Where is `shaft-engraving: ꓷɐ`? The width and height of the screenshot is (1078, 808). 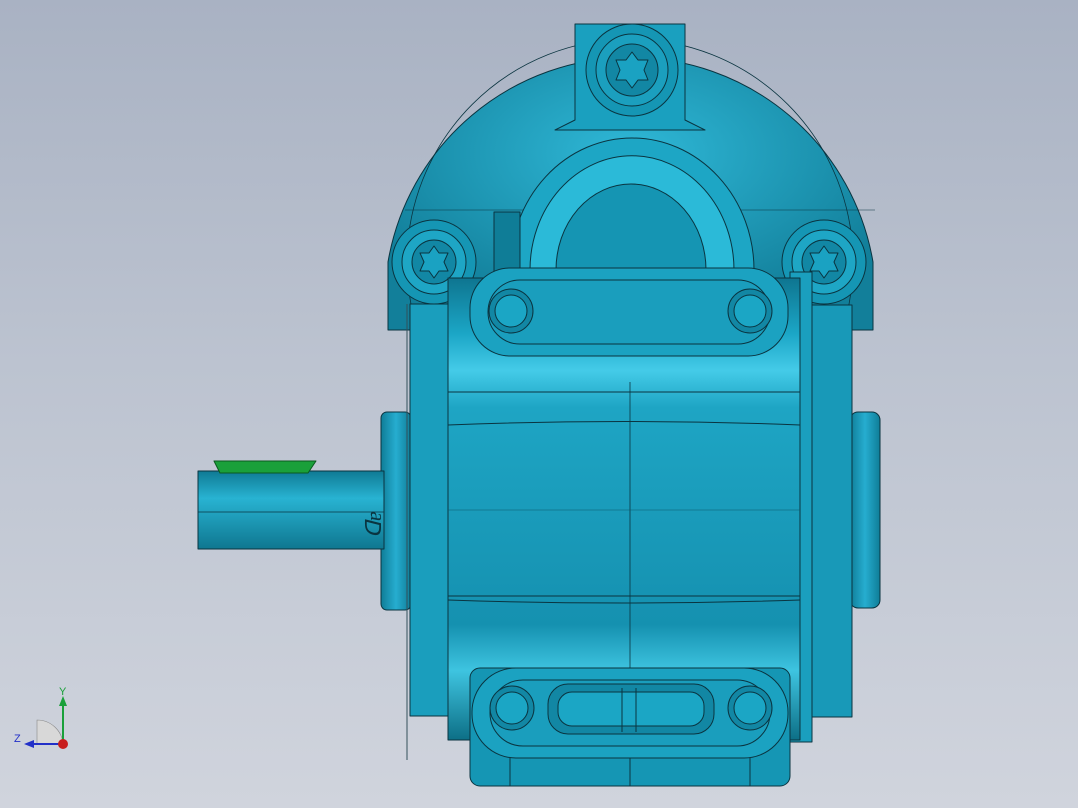 shaft-engraving: ꓷɐ is located at coordinates (373, 524).